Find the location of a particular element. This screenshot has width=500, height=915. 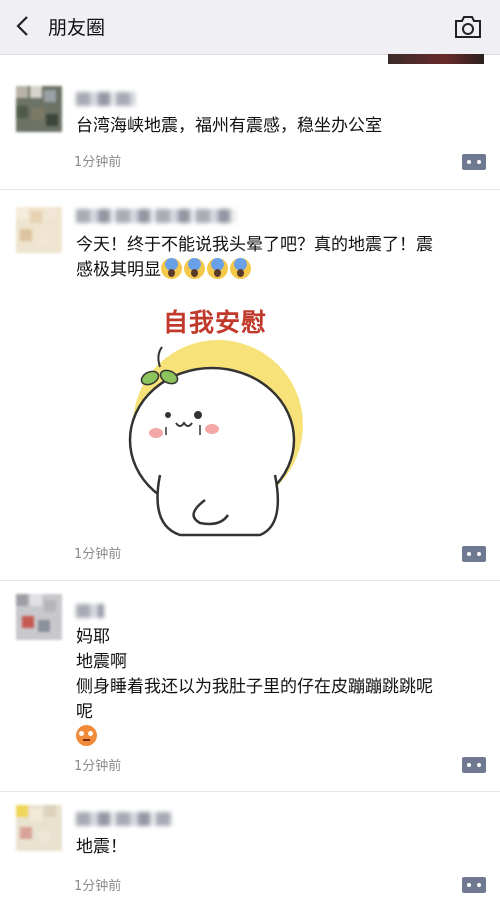

post-text: 妈耶 地震啊 侧身睡着我还以为我肚子里的仔在皮蹦蹦跳跳呢 呢 is located at coordinates (278, 687).